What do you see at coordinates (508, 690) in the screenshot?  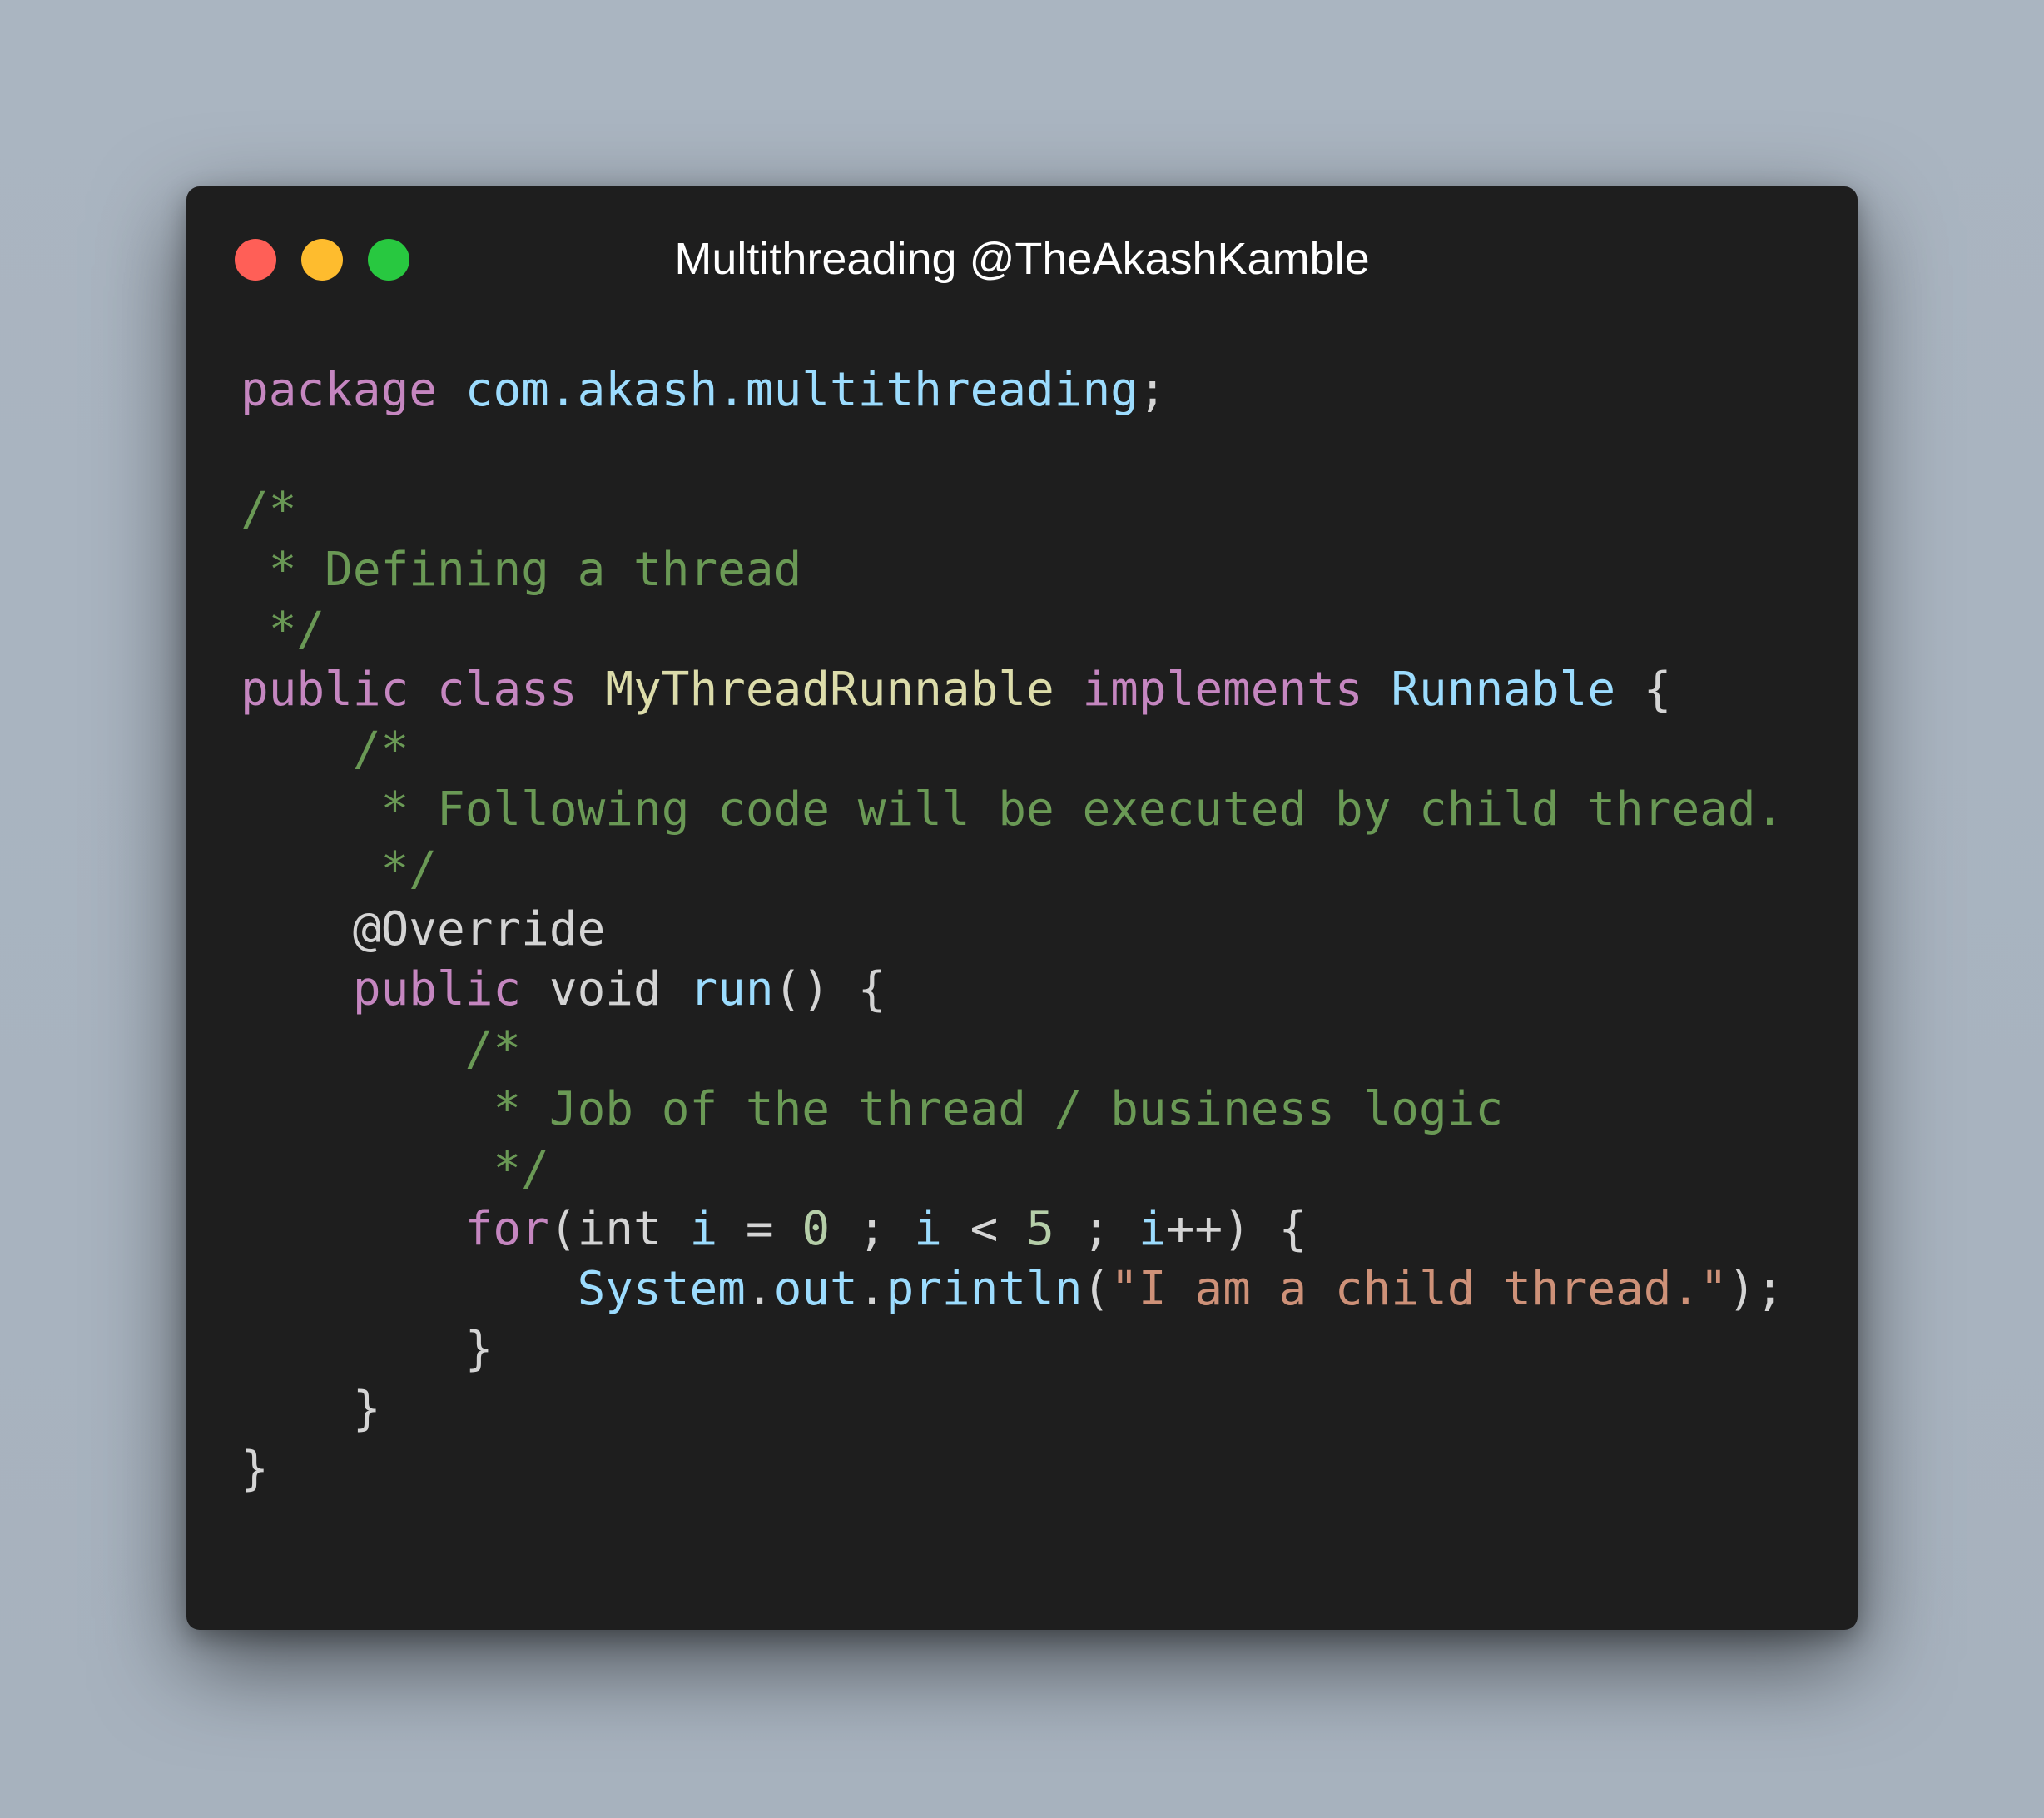 I see `code-token: class` at bounding box center [508, 690].